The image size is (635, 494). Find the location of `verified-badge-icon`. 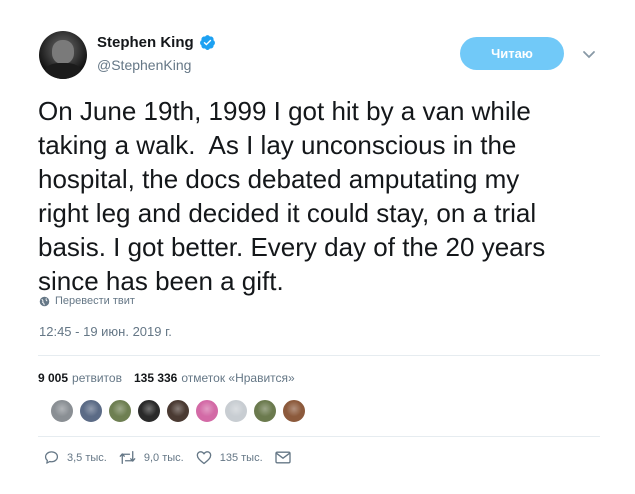

verified-badge-icon is located at coordinates (207, 42).